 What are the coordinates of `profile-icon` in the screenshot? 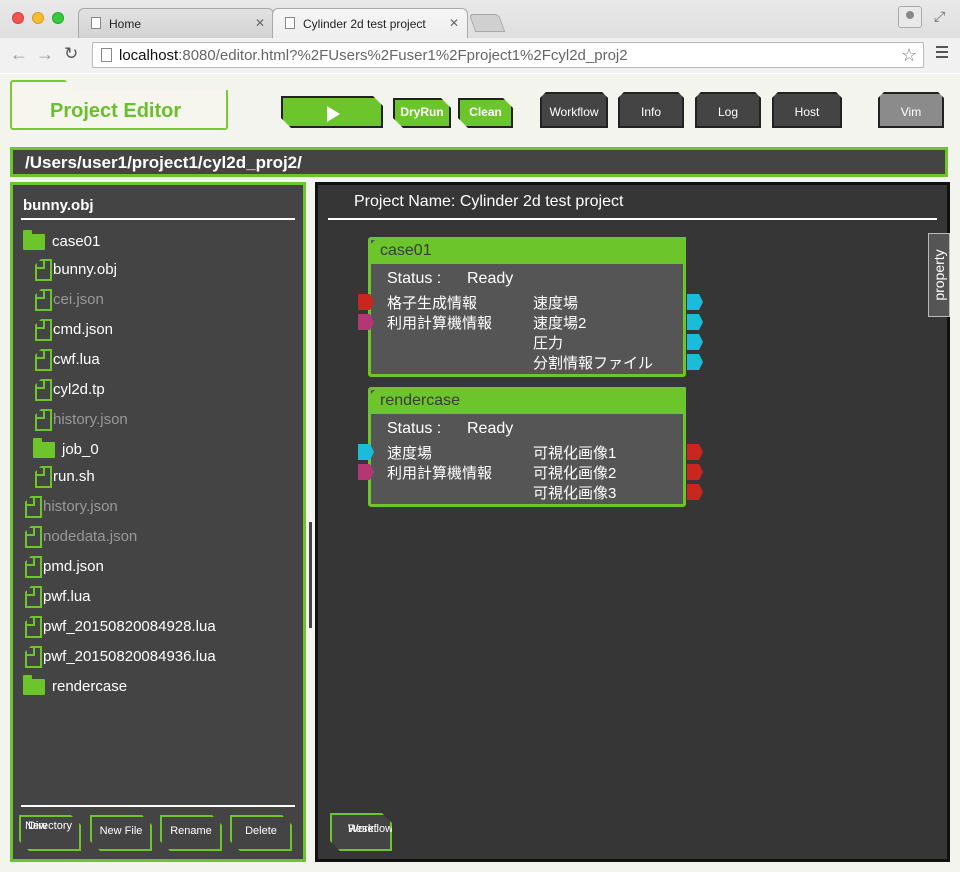 It's located at (910, 17).